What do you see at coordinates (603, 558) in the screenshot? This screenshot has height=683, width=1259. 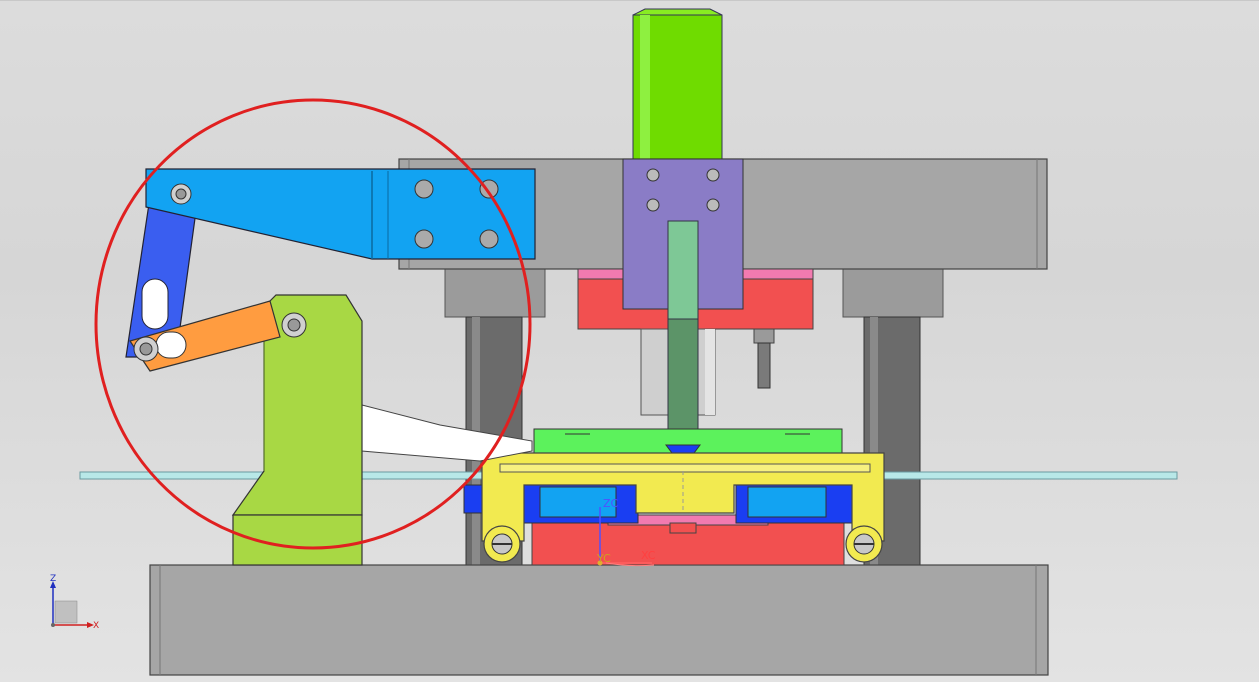 I see `wcs-y-label: YC` at bounding box center [603, 558].